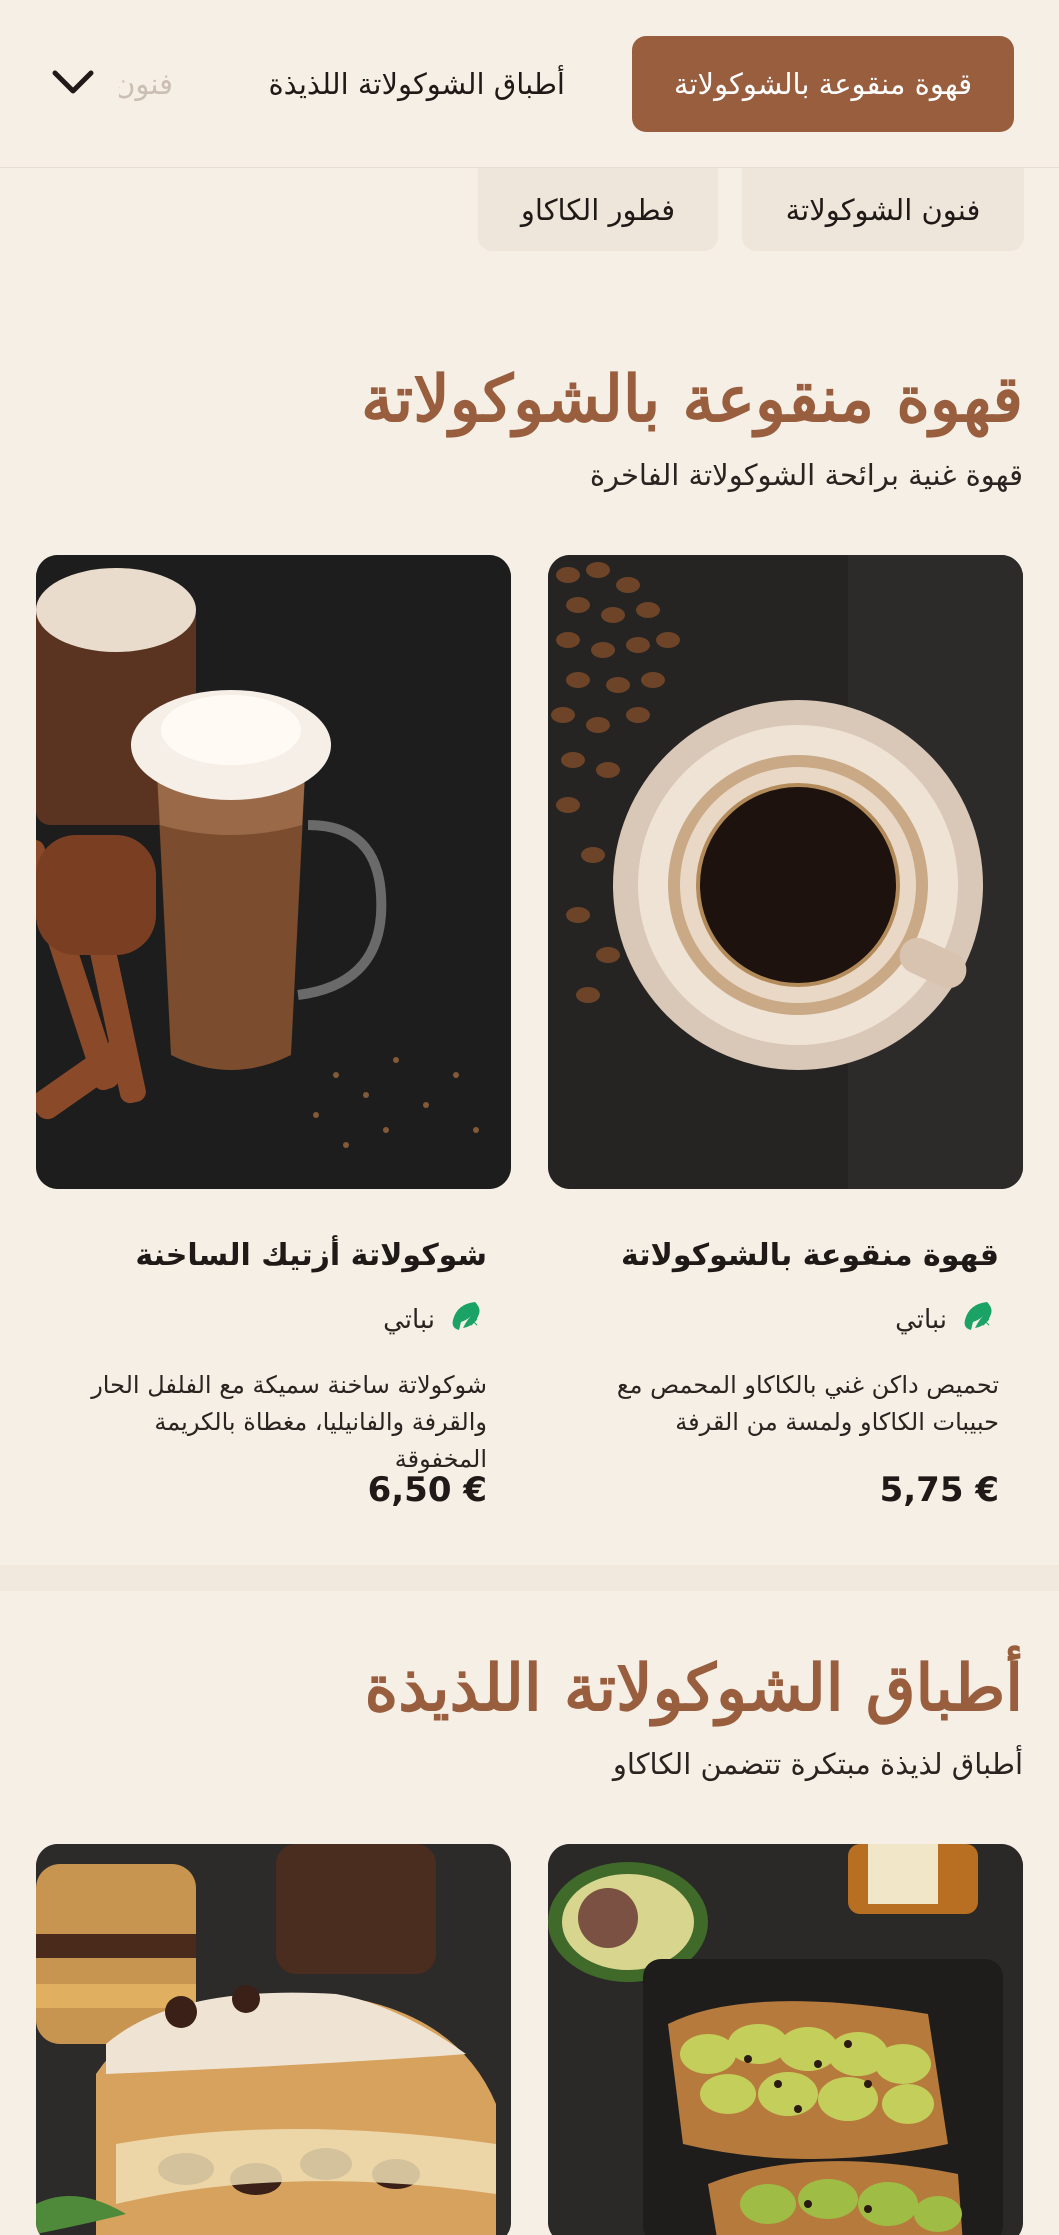 Image resolution: width=1059 pixels, height=2235 pixels. What do you see at coordinates (817, 1764) in the screenshot?
I see `section-subtitle-dishes: أطباق لذيذة مبتكرة تتضمن الكاكاو` at bounding box center [817, 1764].